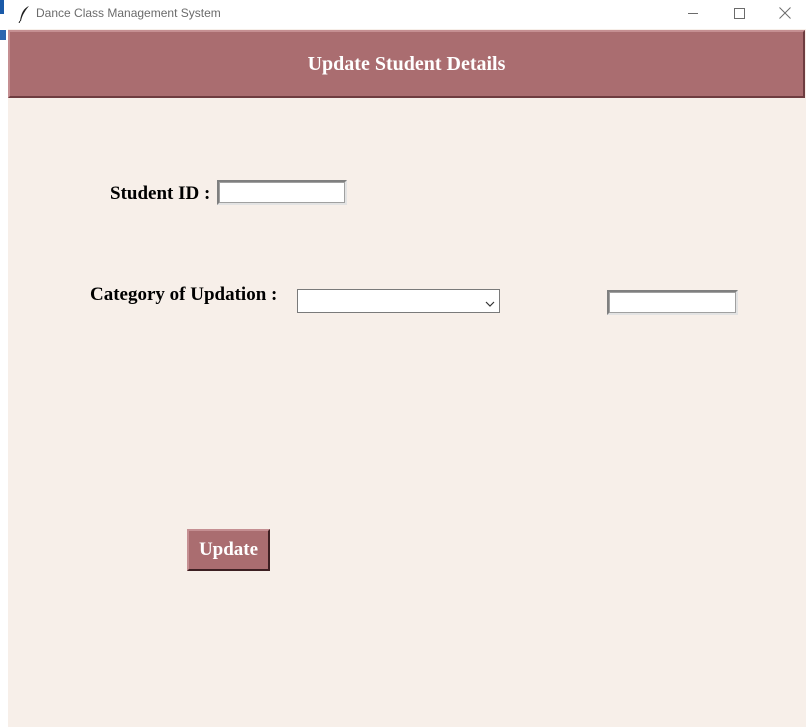 Image resolution: width=806 pixels, height=727 pixels. What do you see at coordinates (228, 550) in the screenshot?
I see `update-button: Update` at bounding box center [228, 550].